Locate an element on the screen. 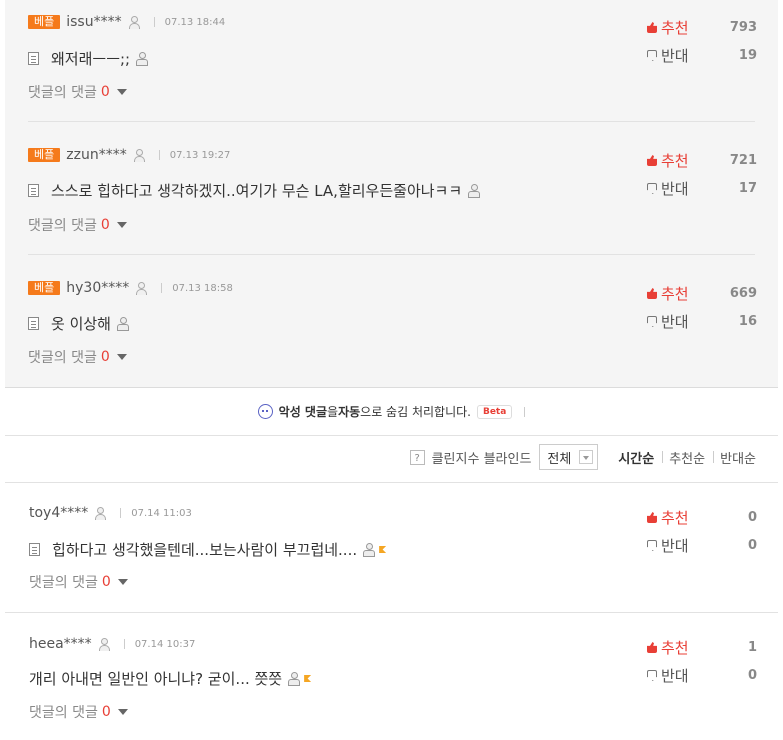 This screenshot has height=740, width=783. beta-badge: Beta is located at coordinates (494, 411).